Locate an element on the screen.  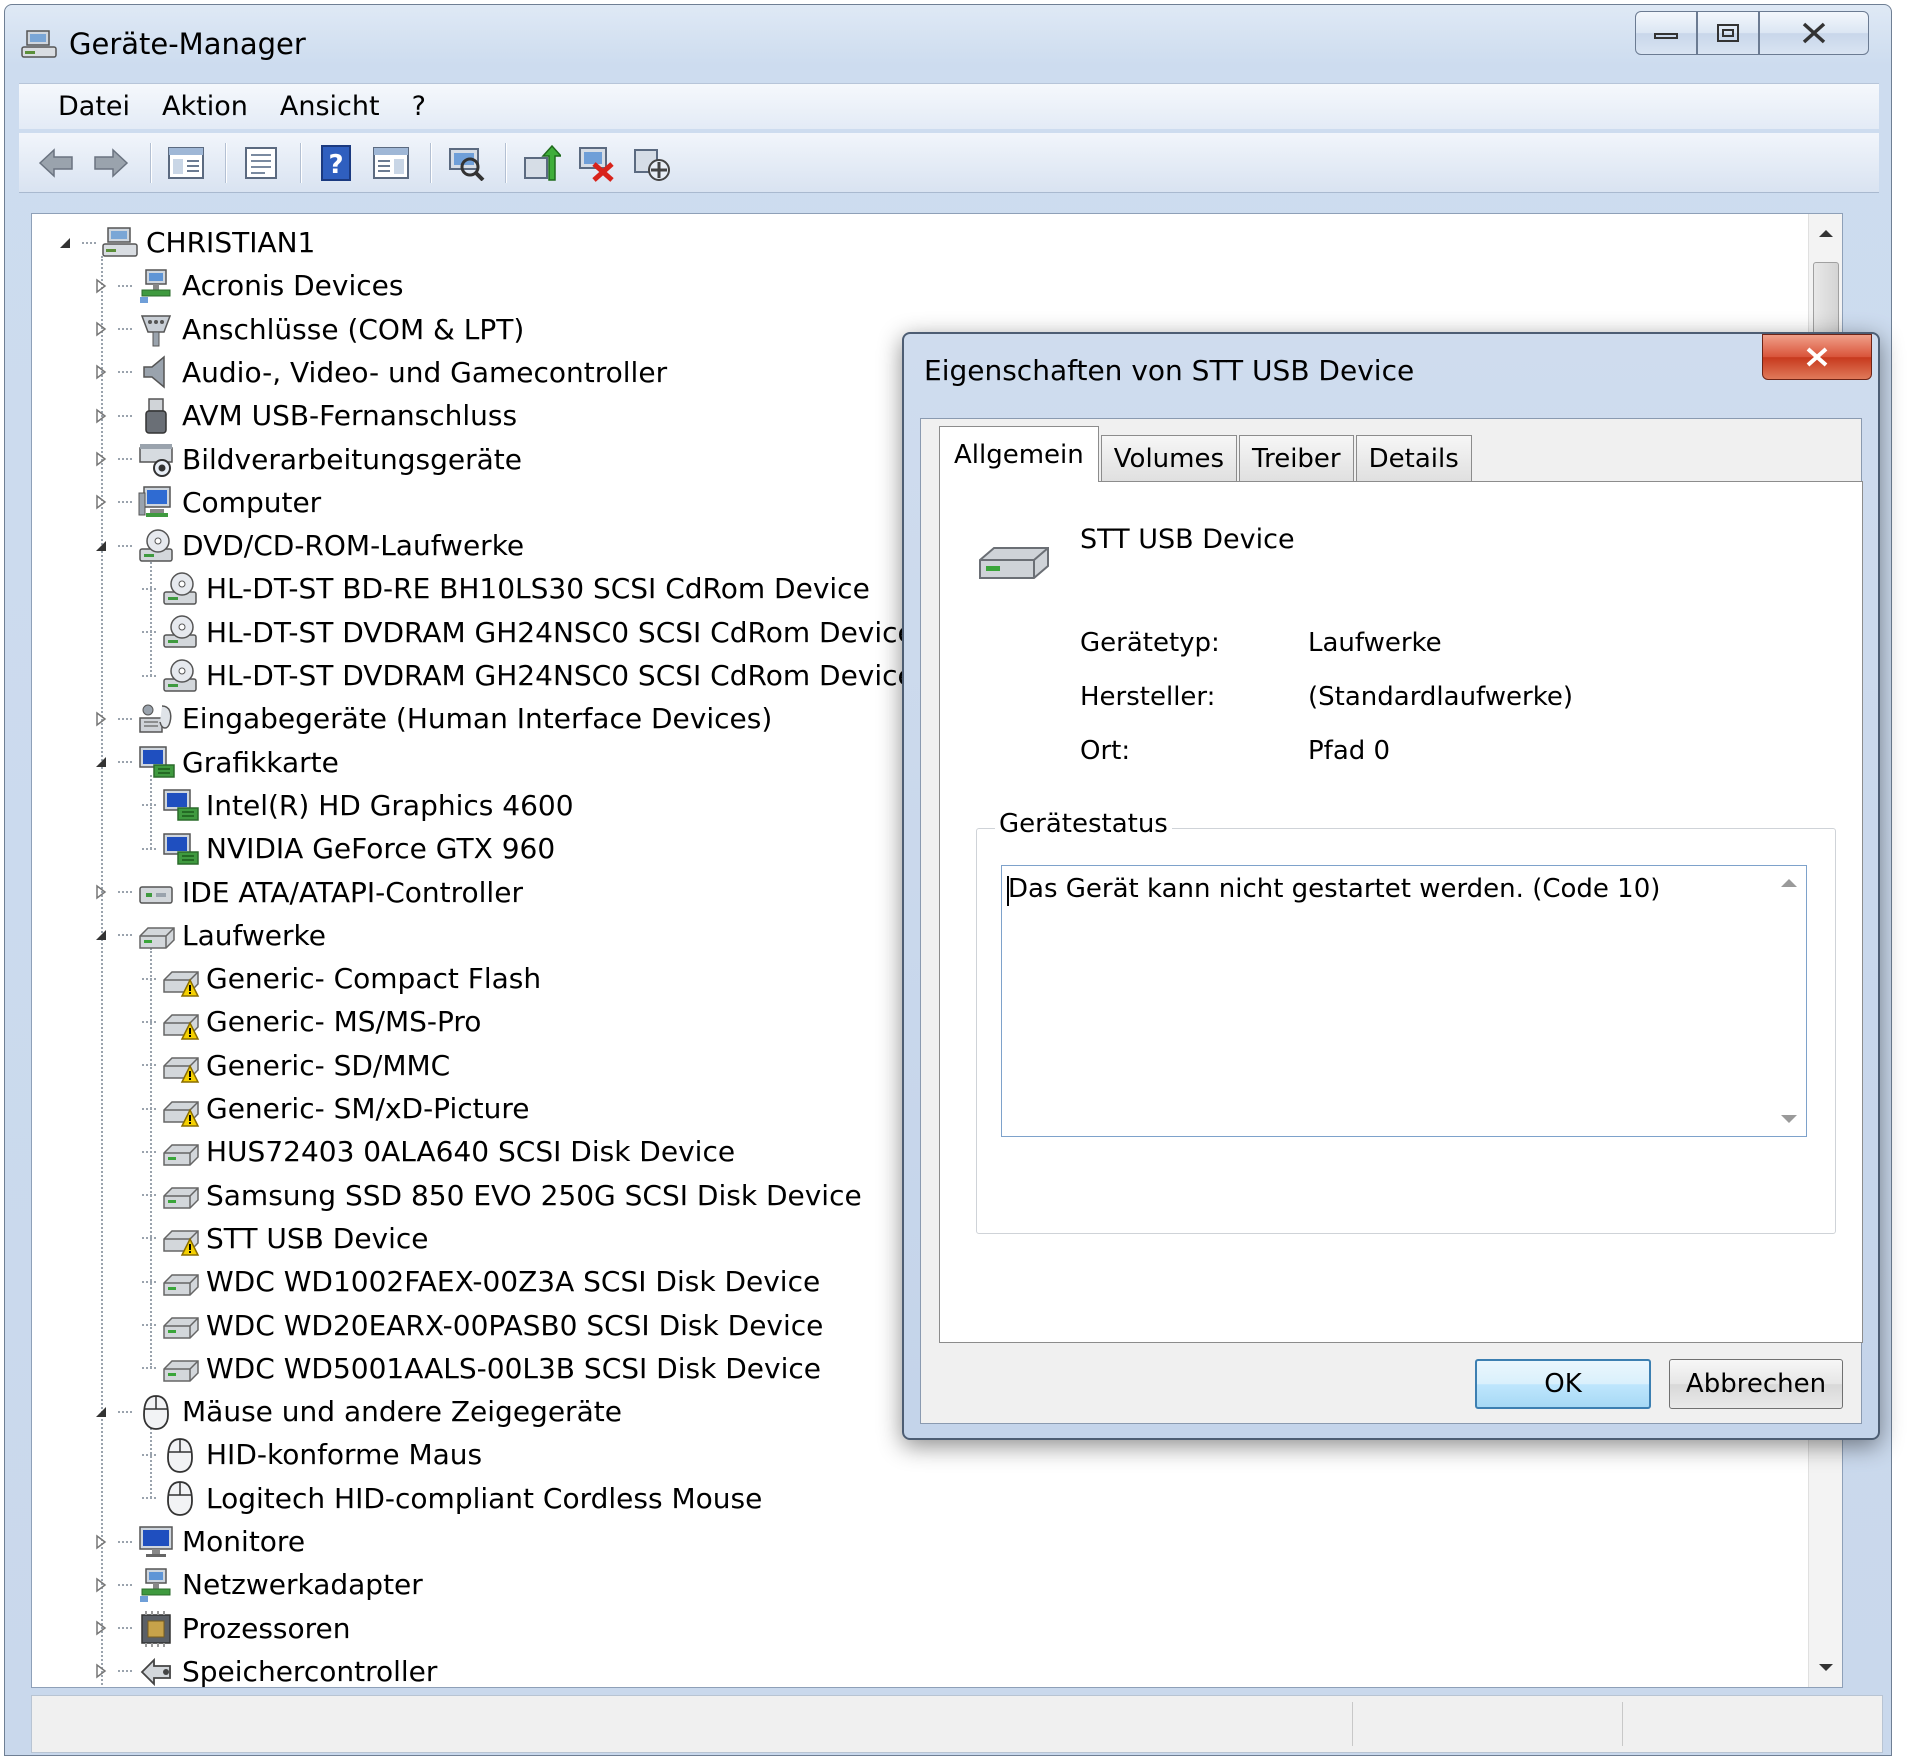
back-button is located at coordinates (56, 163).